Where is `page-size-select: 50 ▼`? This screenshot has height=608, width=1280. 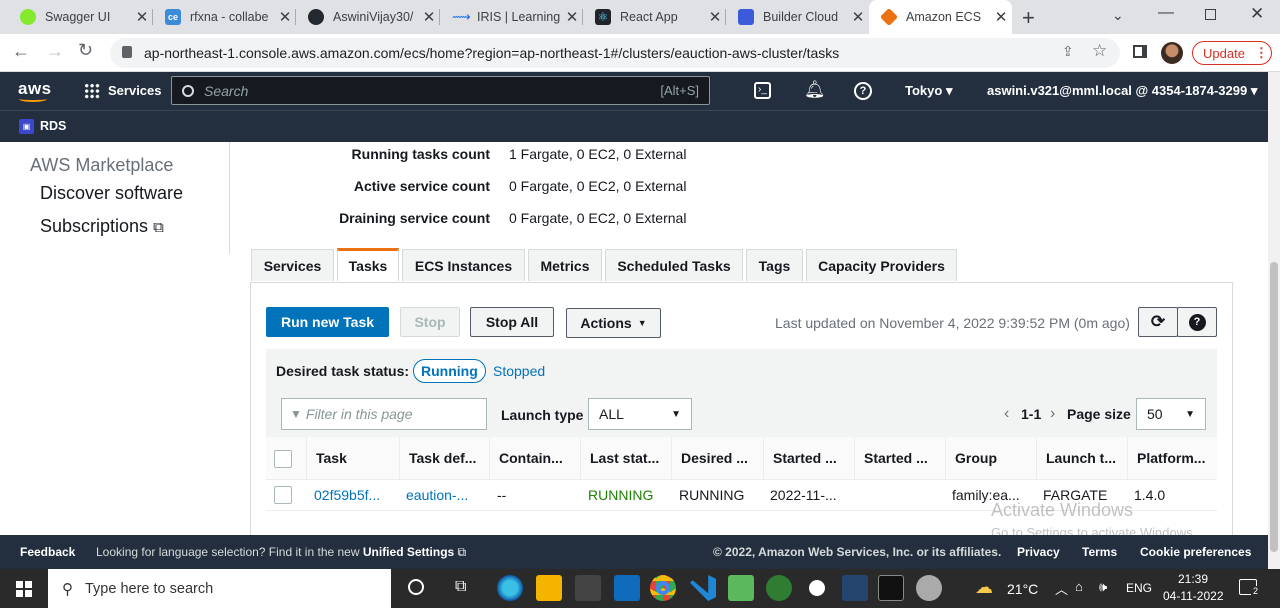
page-size-select: 50 ▼ is located at coordinates (1171, 414).